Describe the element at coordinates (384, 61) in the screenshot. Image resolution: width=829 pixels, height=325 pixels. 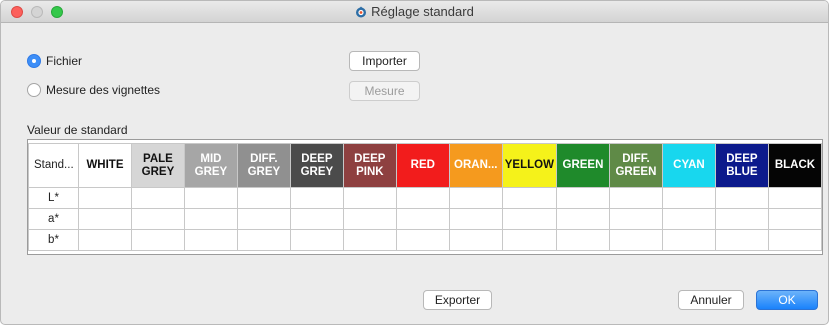
I see `import-button: Importer` at that location.